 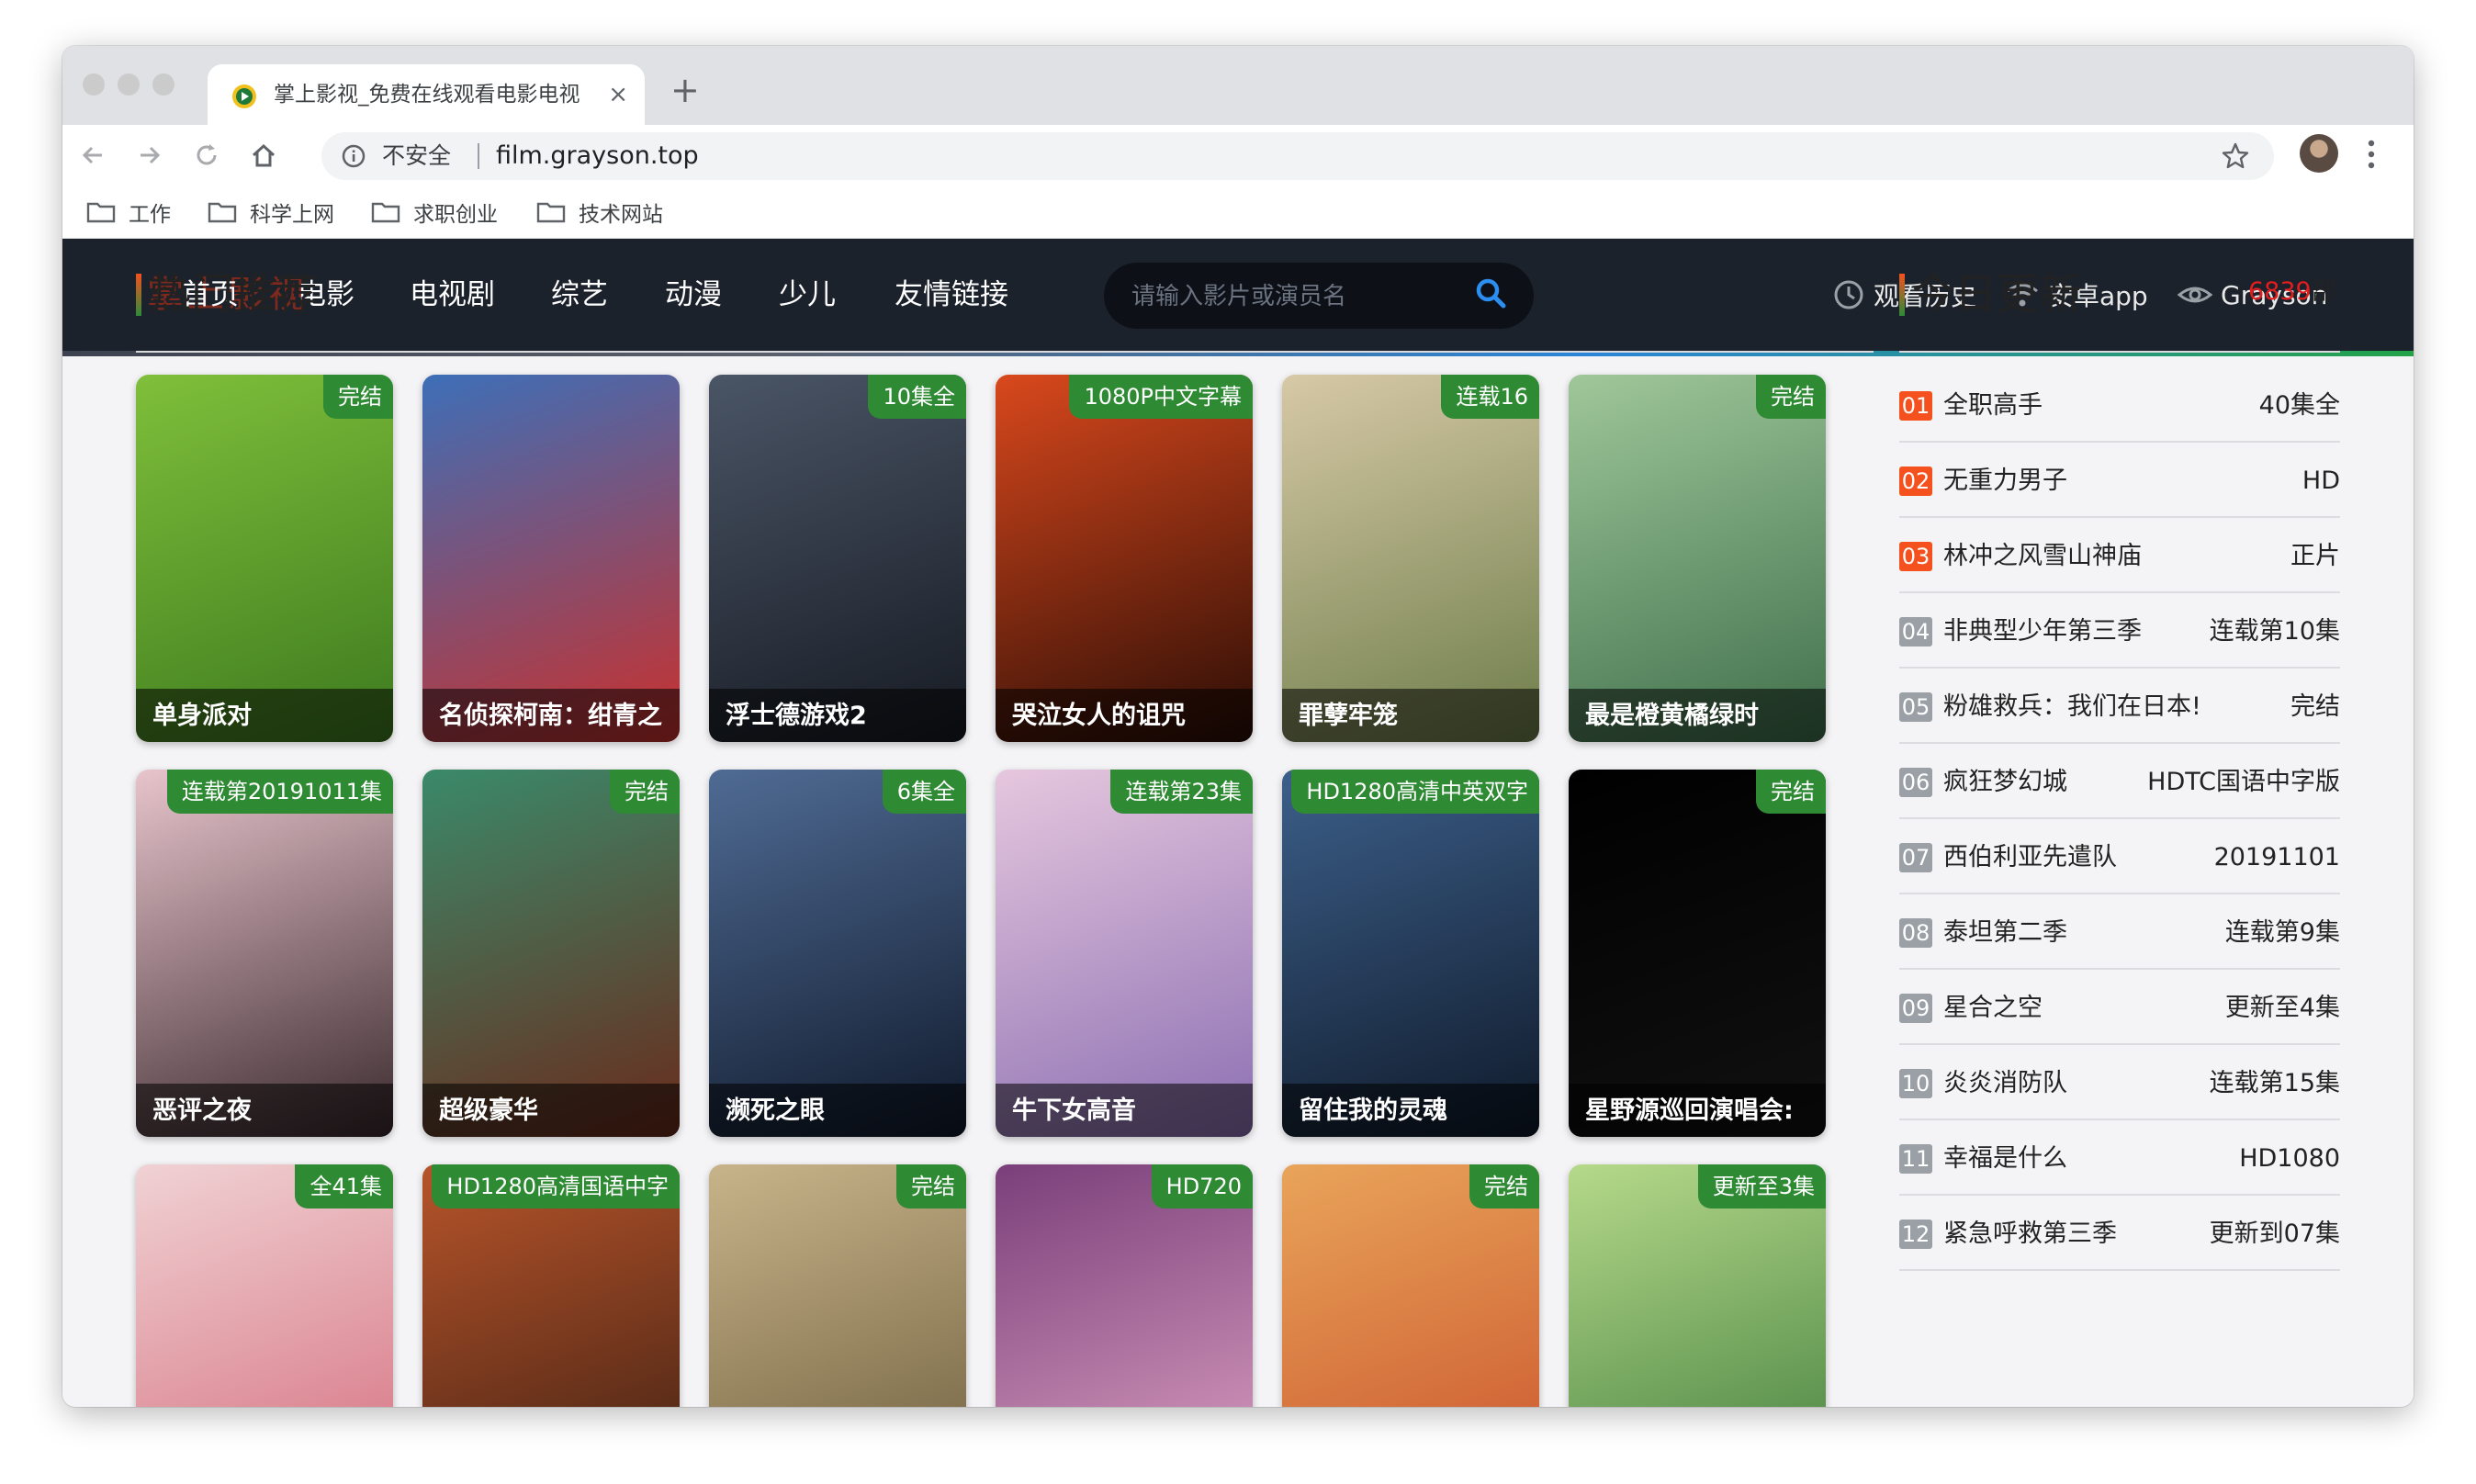 What do you see at coordinates (685, 90) in the screenshot?
I see `new-tab-button: +` at bounding box center [685, 90].